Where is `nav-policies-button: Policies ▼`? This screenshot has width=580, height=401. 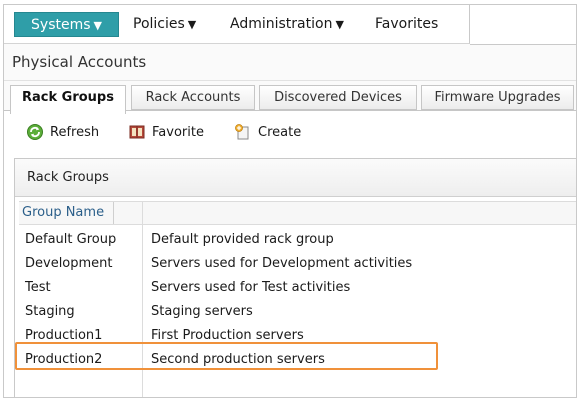 nav-policies-button: Policies ▼ is located at coordinates (164, 24).